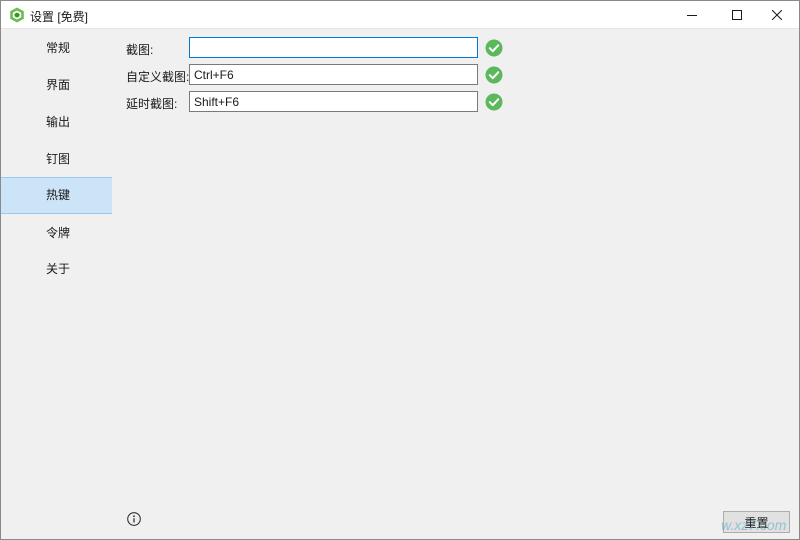 This screenshot has height=540, width=800. I want to click on close-button, so click(777, 15).